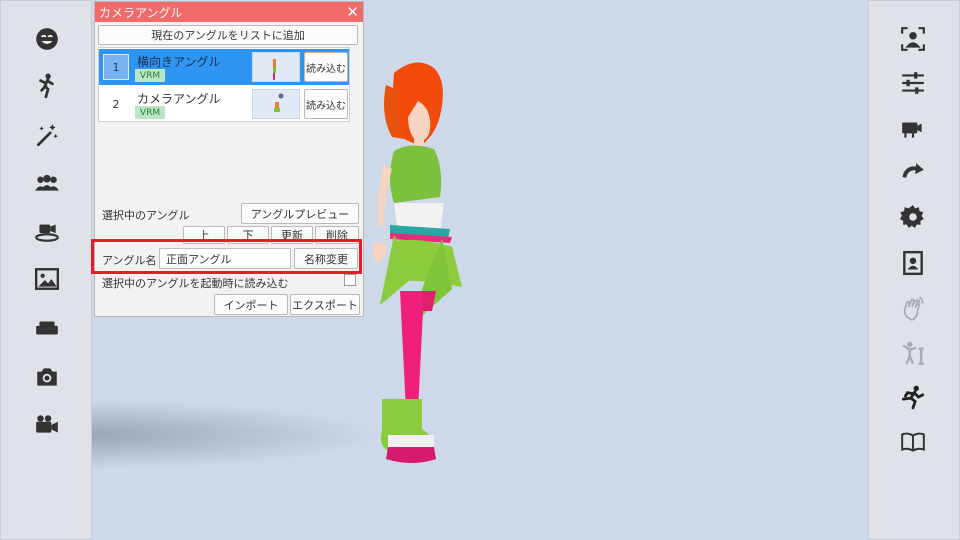 The height and width of the screenshot is (540, 960). I want to click on load-on-startup-checkbox, so click(350, 280).